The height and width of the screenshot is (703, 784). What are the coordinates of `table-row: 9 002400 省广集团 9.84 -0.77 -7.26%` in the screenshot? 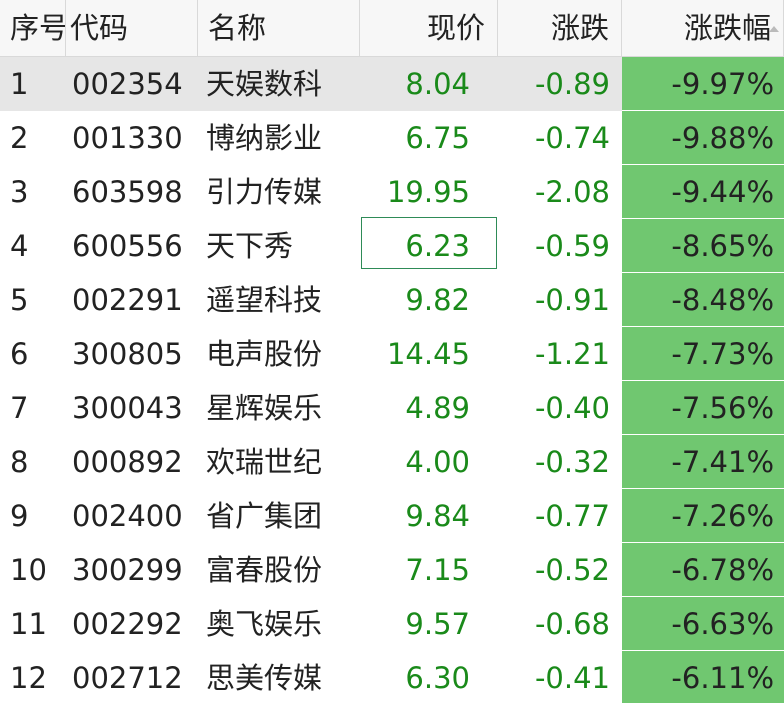 It's located at (392, 516).